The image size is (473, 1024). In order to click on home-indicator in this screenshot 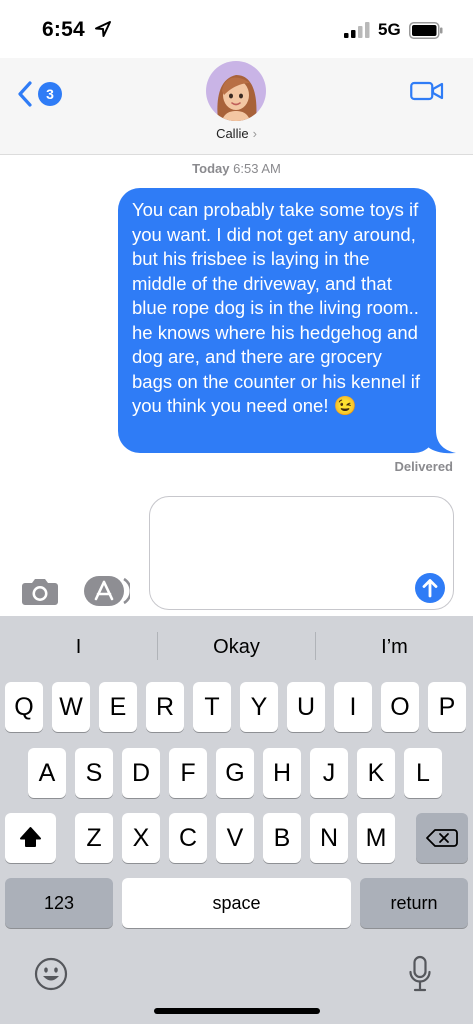, I will do `click(237, 1011)`.